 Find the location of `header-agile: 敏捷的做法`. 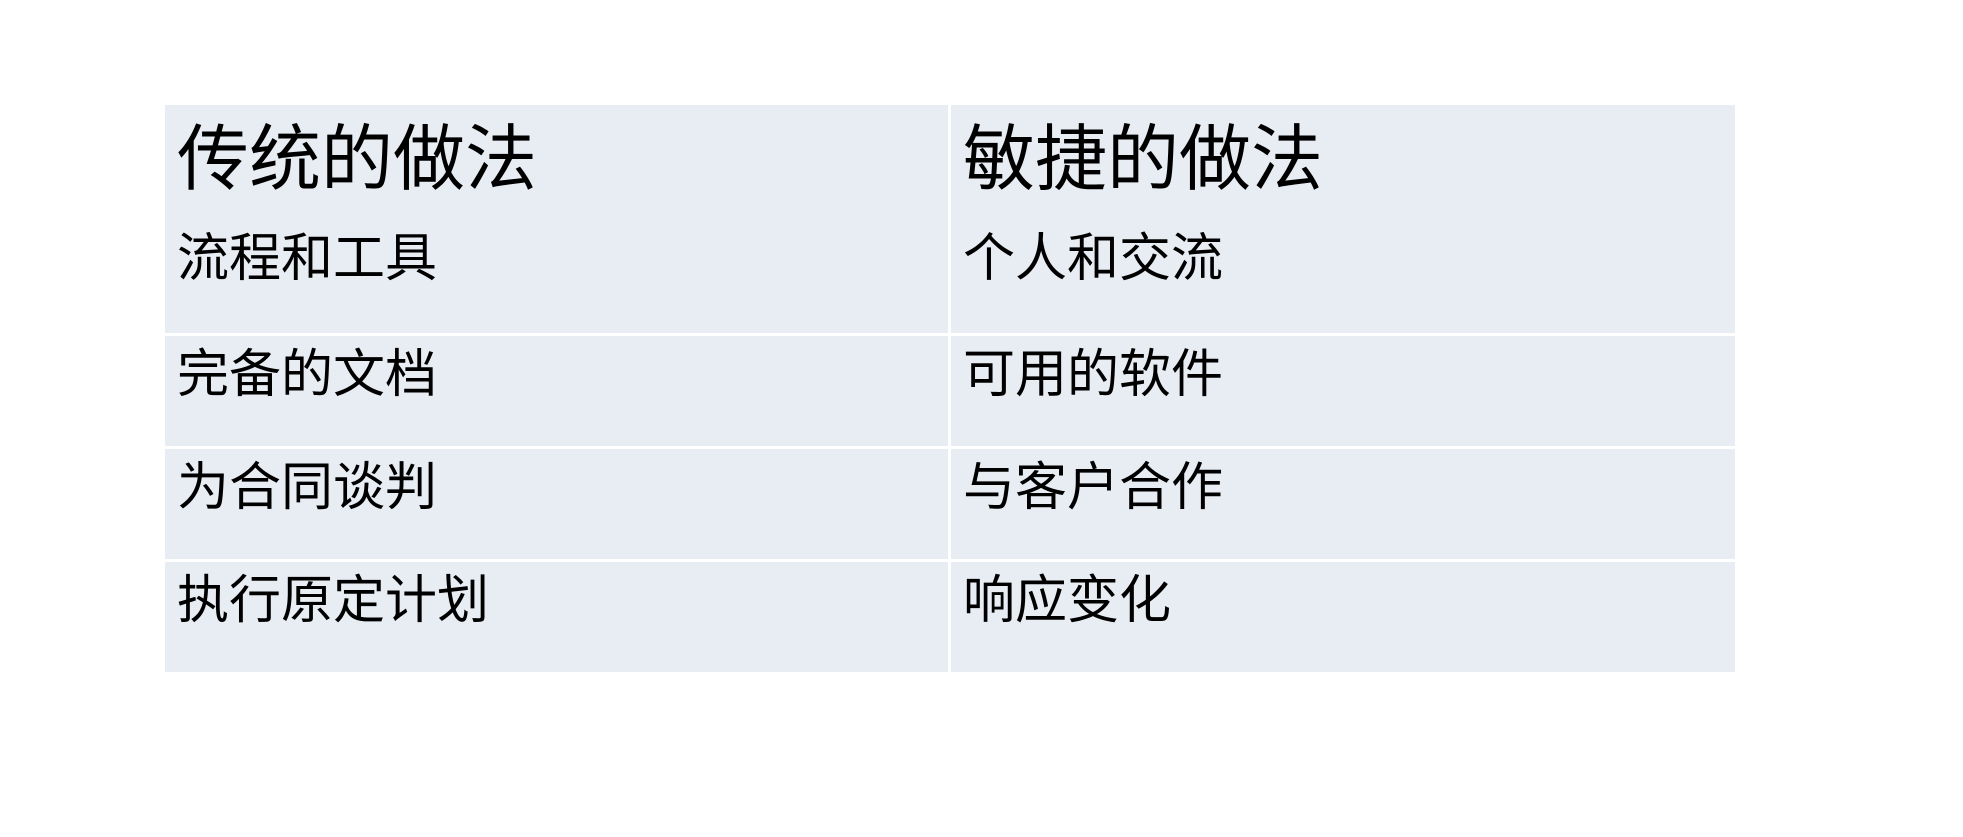

header-agile: 敏捷的做法 is located at coordinates (1341, 162).